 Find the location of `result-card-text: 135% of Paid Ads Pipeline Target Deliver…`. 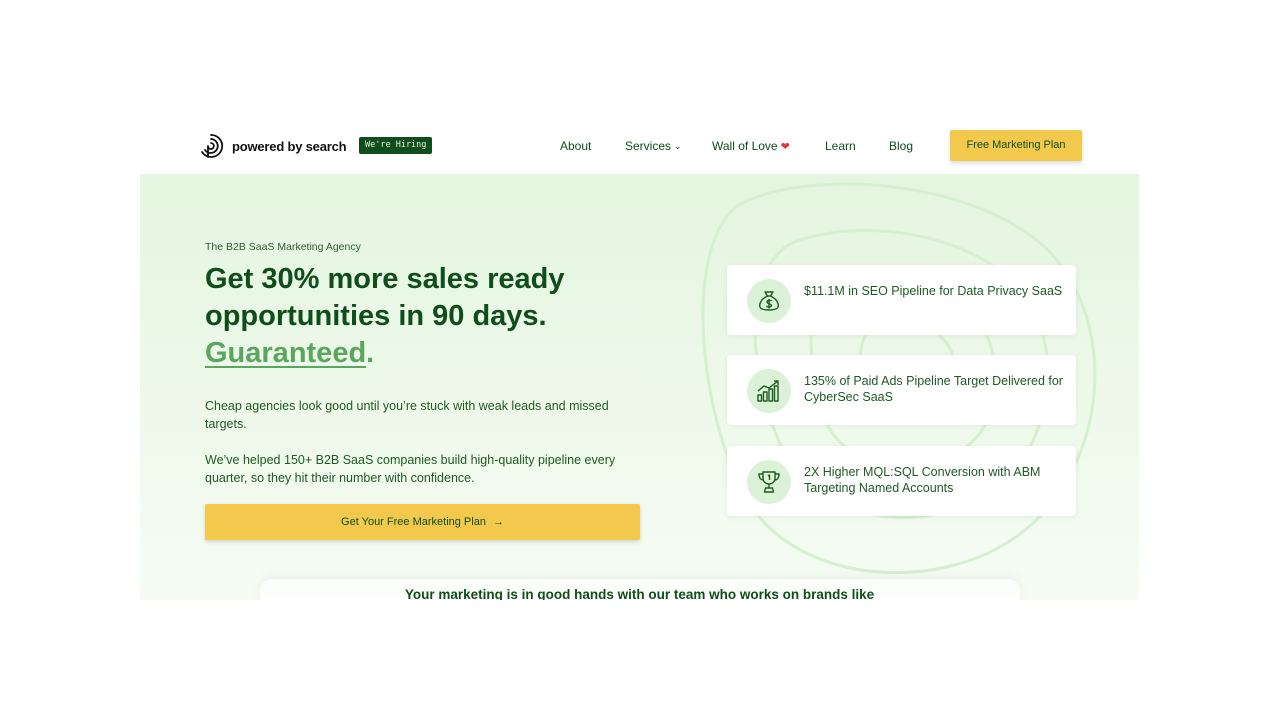

result-card-text: 135% of Paid Ads Pipeline Target Deliver… is located at coordinates (933, 389).